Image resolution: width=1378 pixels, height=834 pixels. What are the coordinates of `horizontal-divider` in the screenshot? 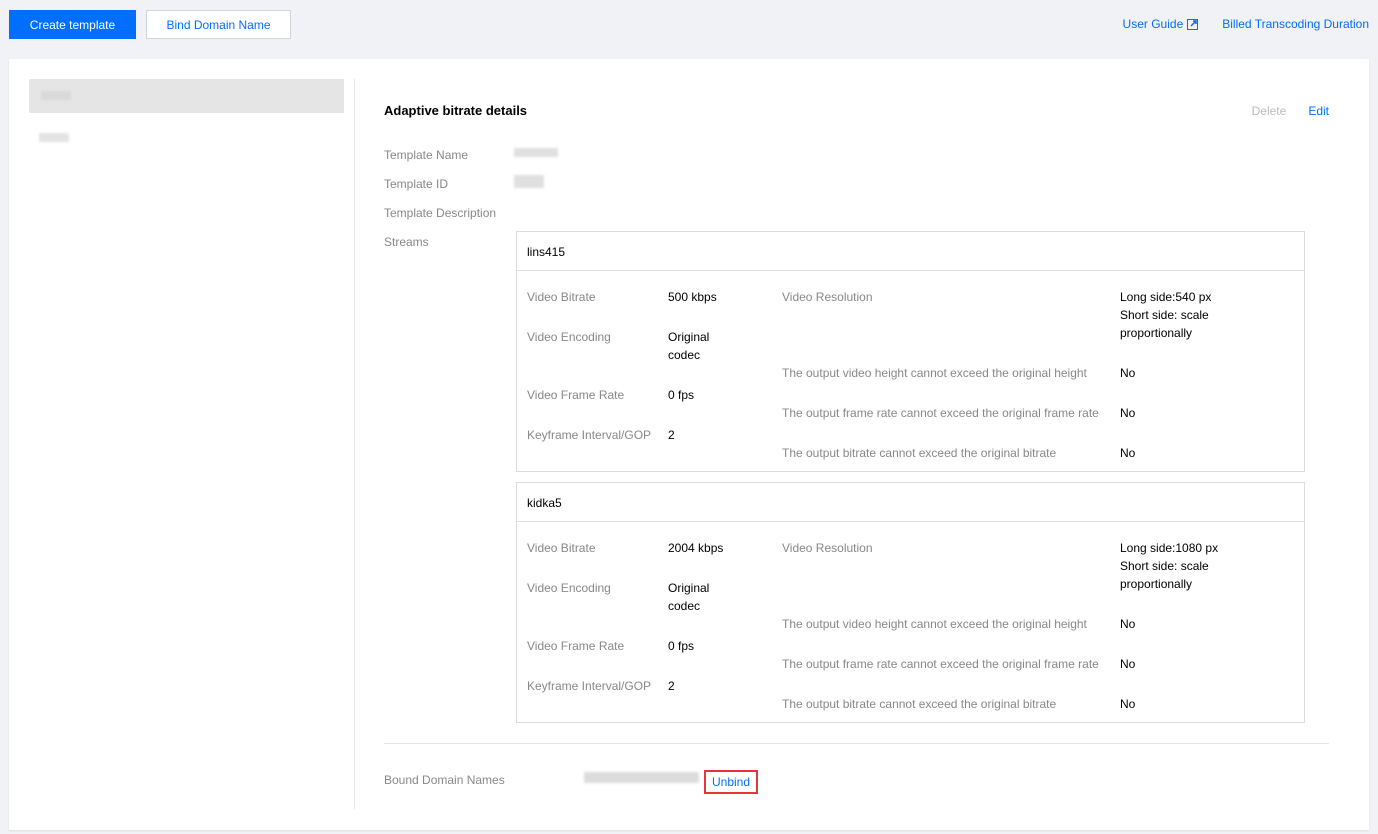 It's located at (856, 743).